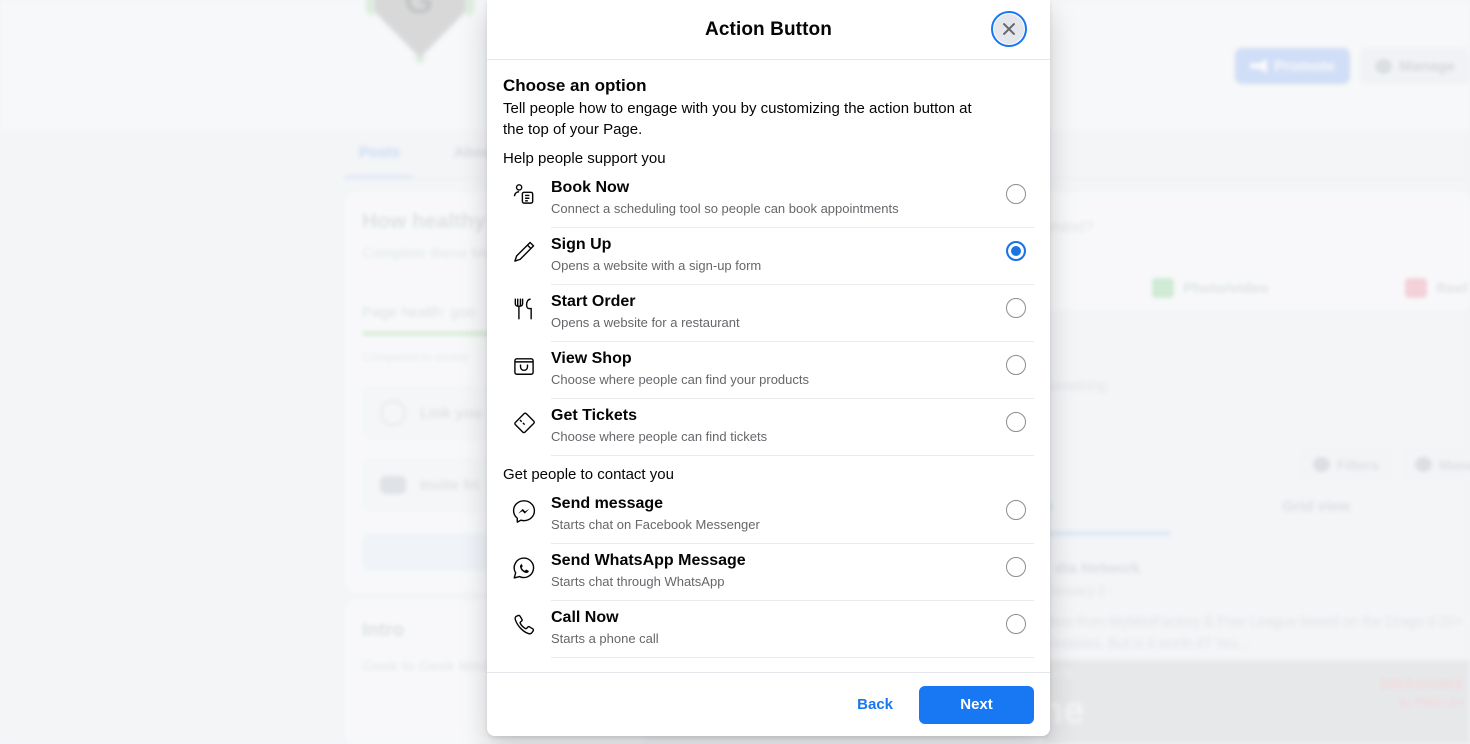 The image size is (1470, 744). What do you see at coordinates (584, 158) in the screenshot?
I see `option-group-label: Help people support you` at bounding box center [584, 158].